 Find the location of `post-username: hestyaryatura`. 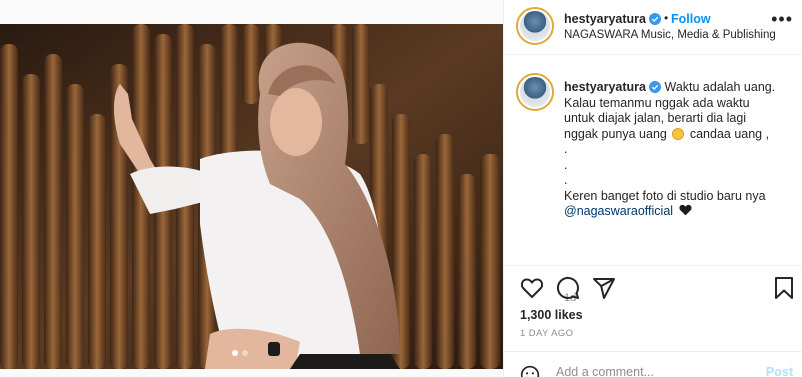

post-username: hestyaryatura is located at coordinates (612, 19).